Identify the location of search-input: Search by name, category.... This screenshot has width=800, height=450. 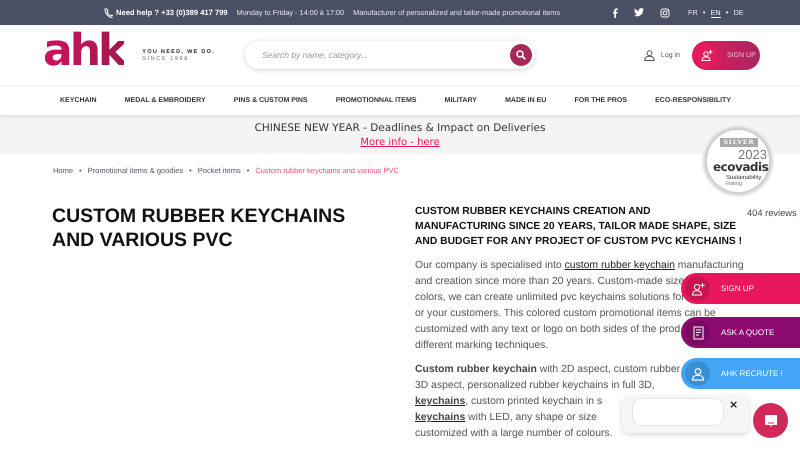
(385, 55).